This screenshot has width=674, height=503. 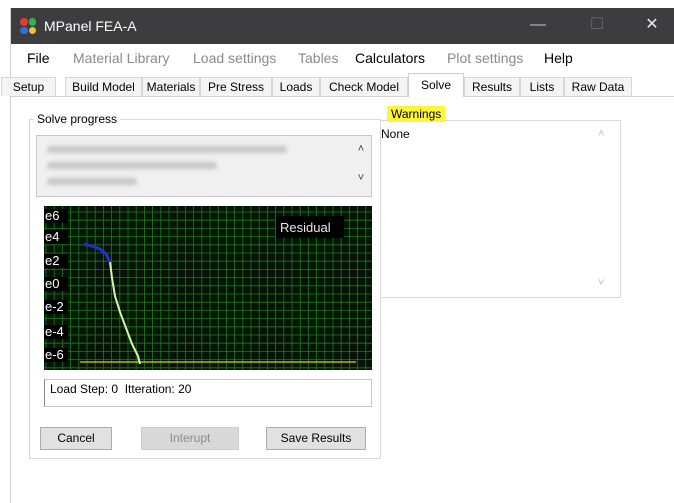 What do you see at coordinates (52, 260) in the screenshot?
I see `y-axis-tick-label: e2` at bounding box center [52, 260].